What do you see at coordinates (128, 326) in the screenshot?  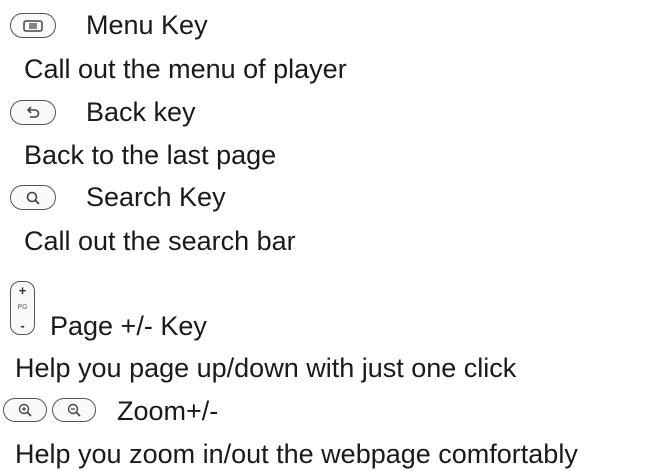 I see `page-key-title: Page +/- Key` at bounding box center [128, 326].